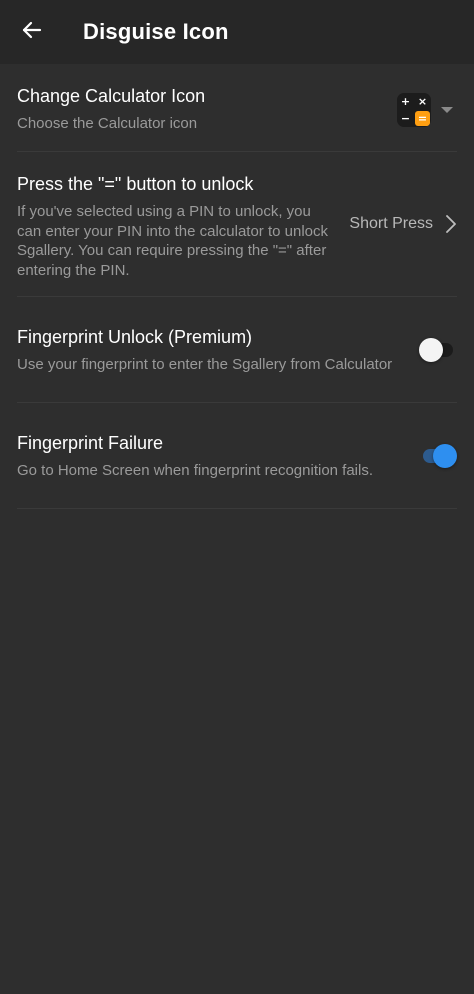 The width and height of the screenshot is (474, 994). What do you see at coordinates (135, 184) in the screenshot?
I see `setting-title: Press the "=" button to unlock` at bounding box center [135, 184].